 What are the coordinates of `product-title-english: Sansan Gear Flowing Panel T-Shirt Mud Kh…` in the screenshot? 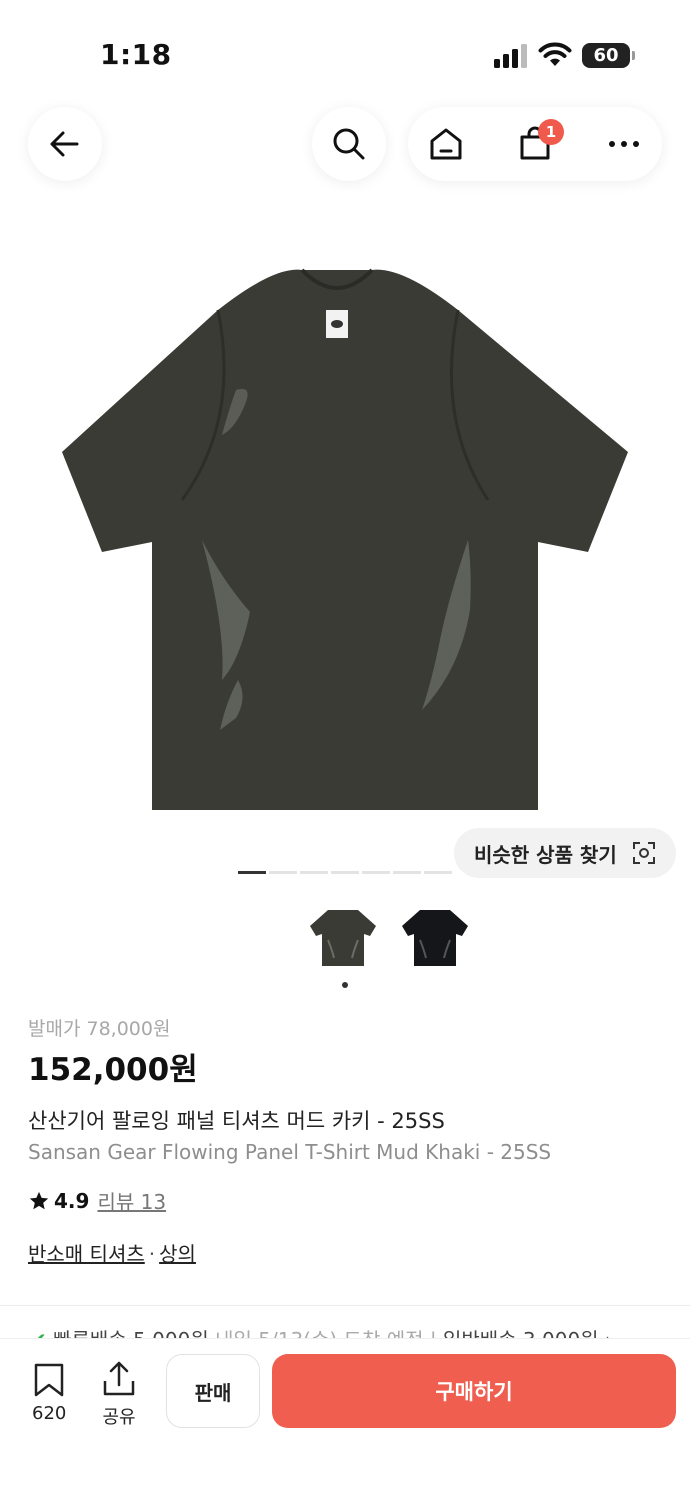 It's located at (290, 1152).